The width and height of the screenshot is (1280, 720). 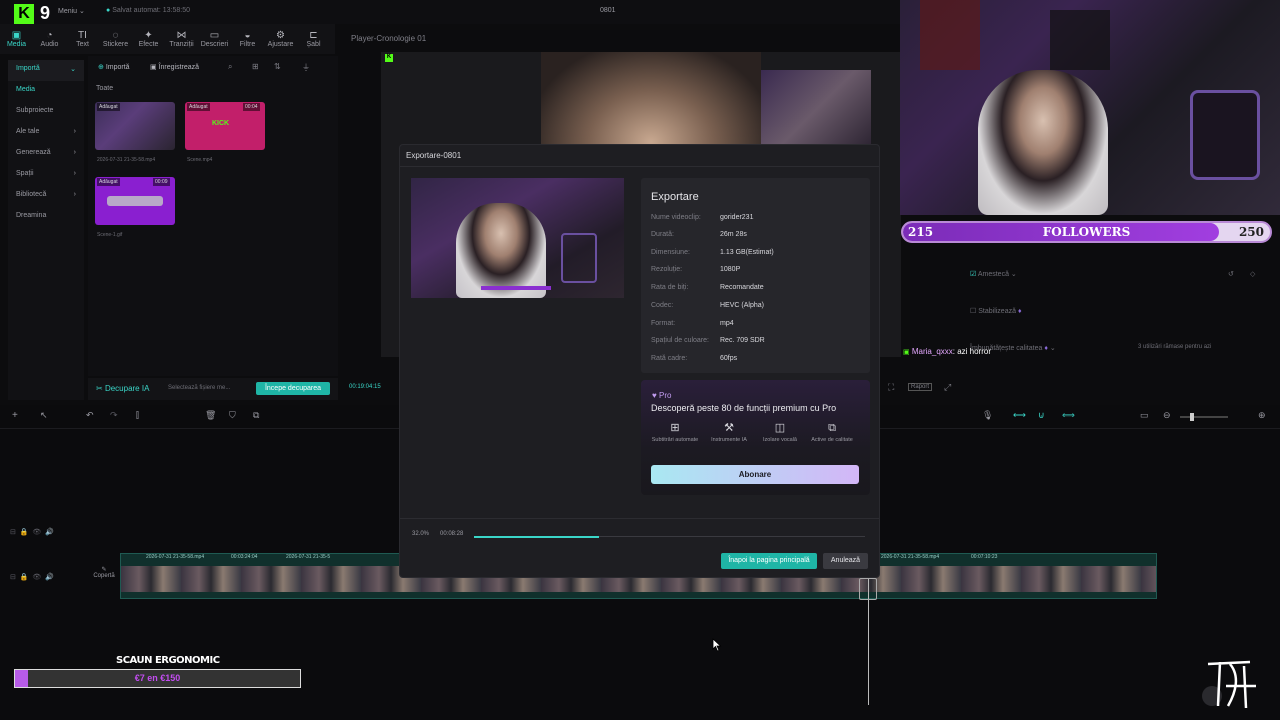 I want to click on nav-yours: Ale tale ›, so click(x=46, y=133).